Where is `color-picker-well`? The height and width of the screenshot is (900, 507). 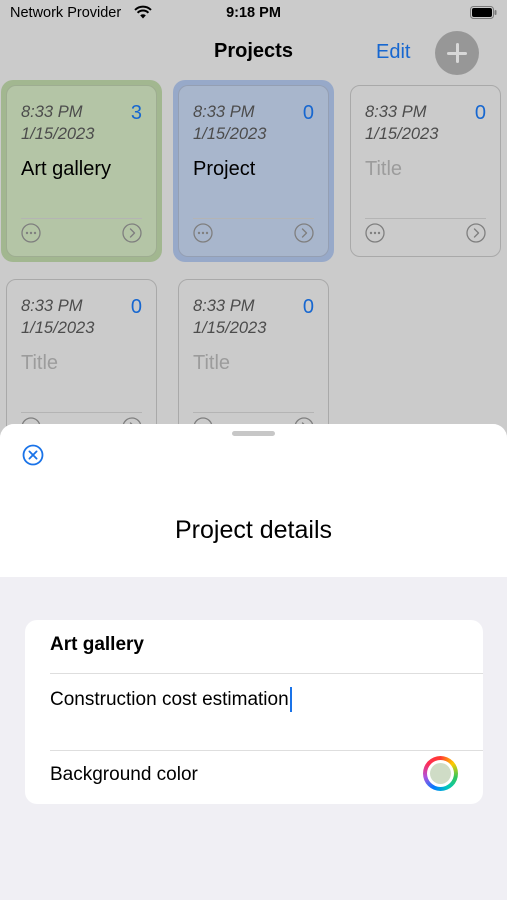
color-picker-well is located at coordinates (440, 773).